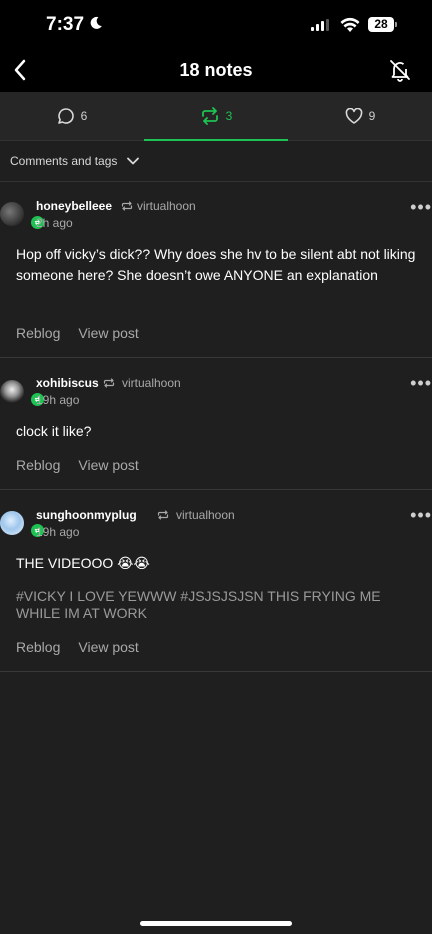 This screenshot has width=432, height=934. Describe the element at coordinates (216, 24) in the screenshot. I see `status-bar: 7:37 28` at that location.